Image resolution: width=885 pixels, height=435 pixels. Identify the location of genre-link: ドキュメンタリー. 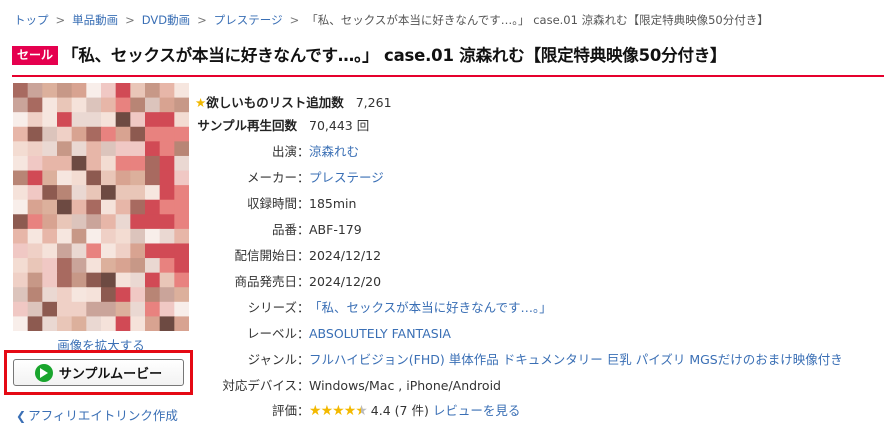
(553, 359).